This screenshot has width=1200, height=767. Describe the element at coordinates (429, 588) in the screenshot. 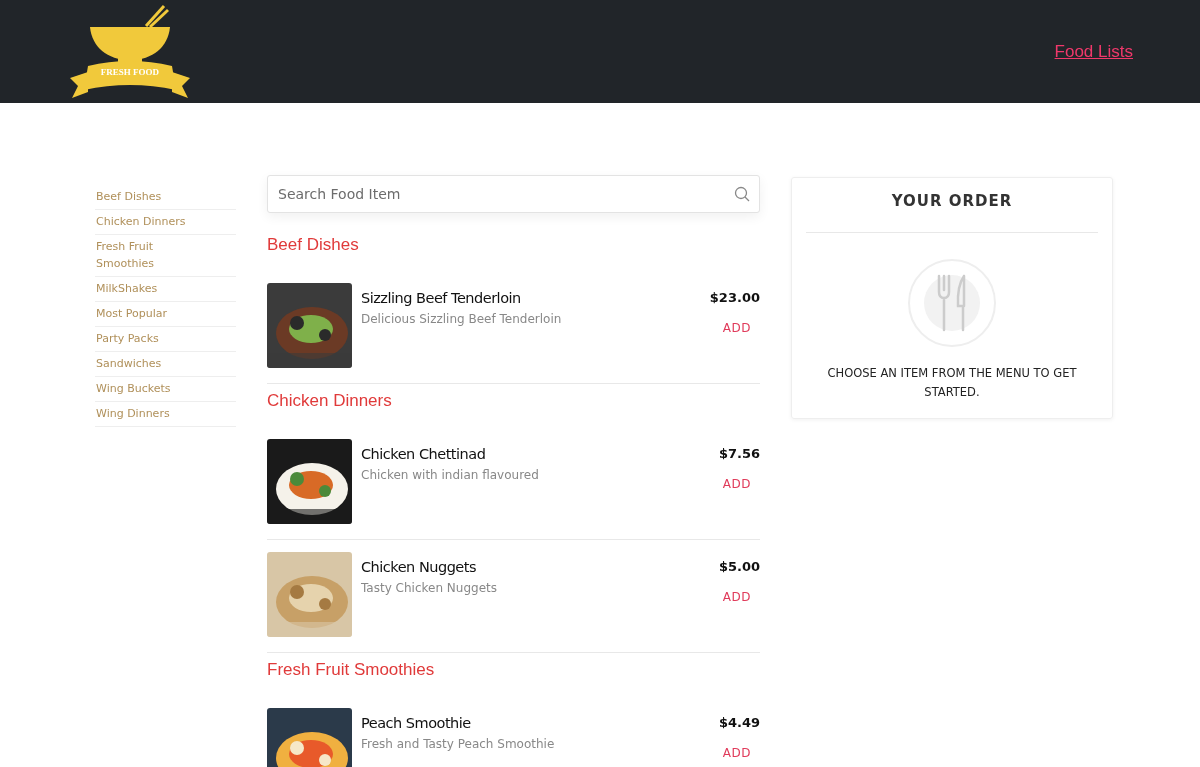

I see `item-description: Tasty Chicken Nuggets` at that location.